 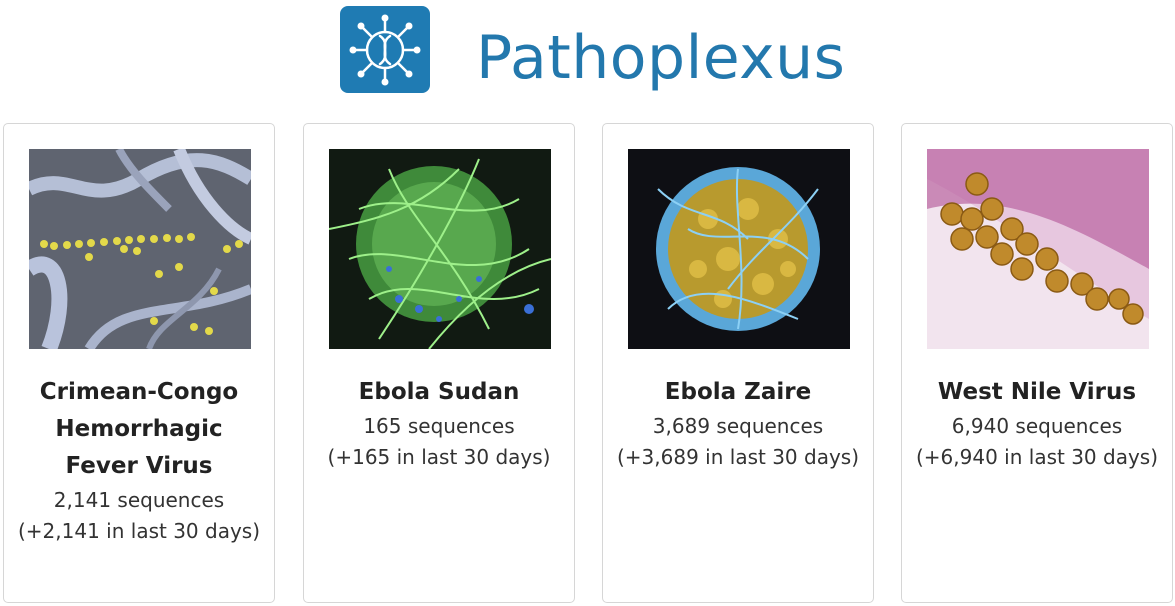 What do you see at coordinates (440, 249) in the screenshot?
I see `ebola-sudan-micrograph` at bounding box center [440, 249].